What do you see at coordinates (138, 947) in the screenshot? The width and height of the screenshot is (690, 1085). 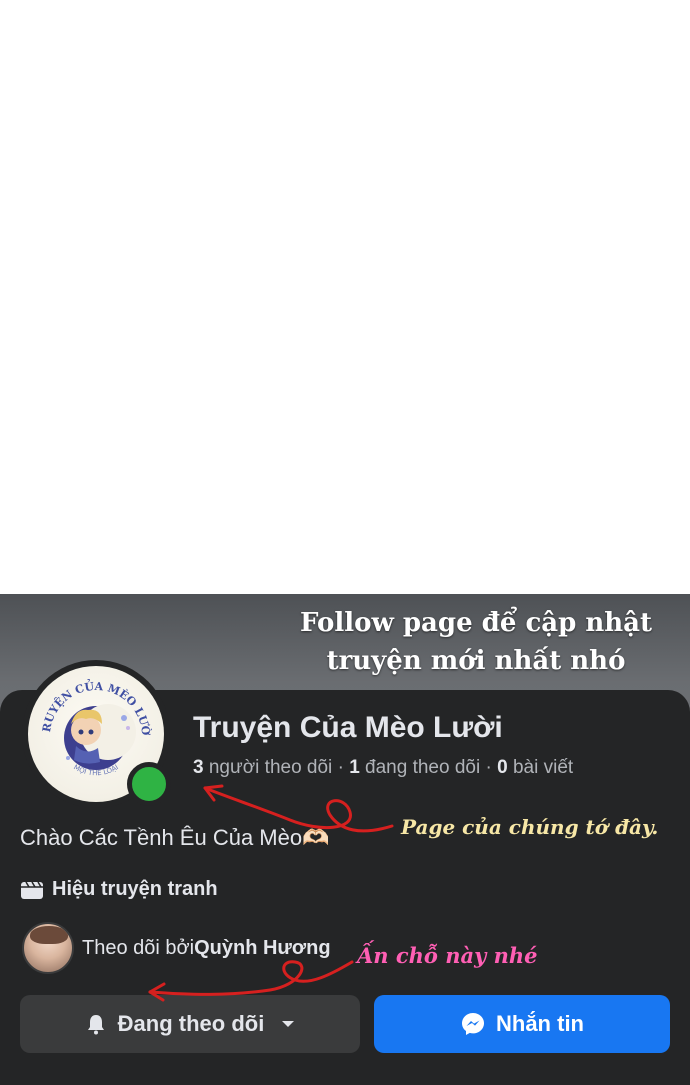 I see `followed-by-label: Theo dõi bởi` at bounding box center [138, 947].